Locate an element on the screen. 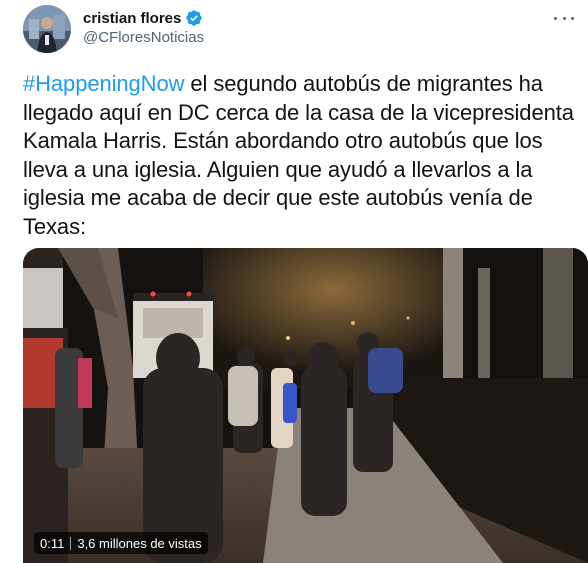  hashtag-link: #HappeningNow is located at coordinates (103, 83).